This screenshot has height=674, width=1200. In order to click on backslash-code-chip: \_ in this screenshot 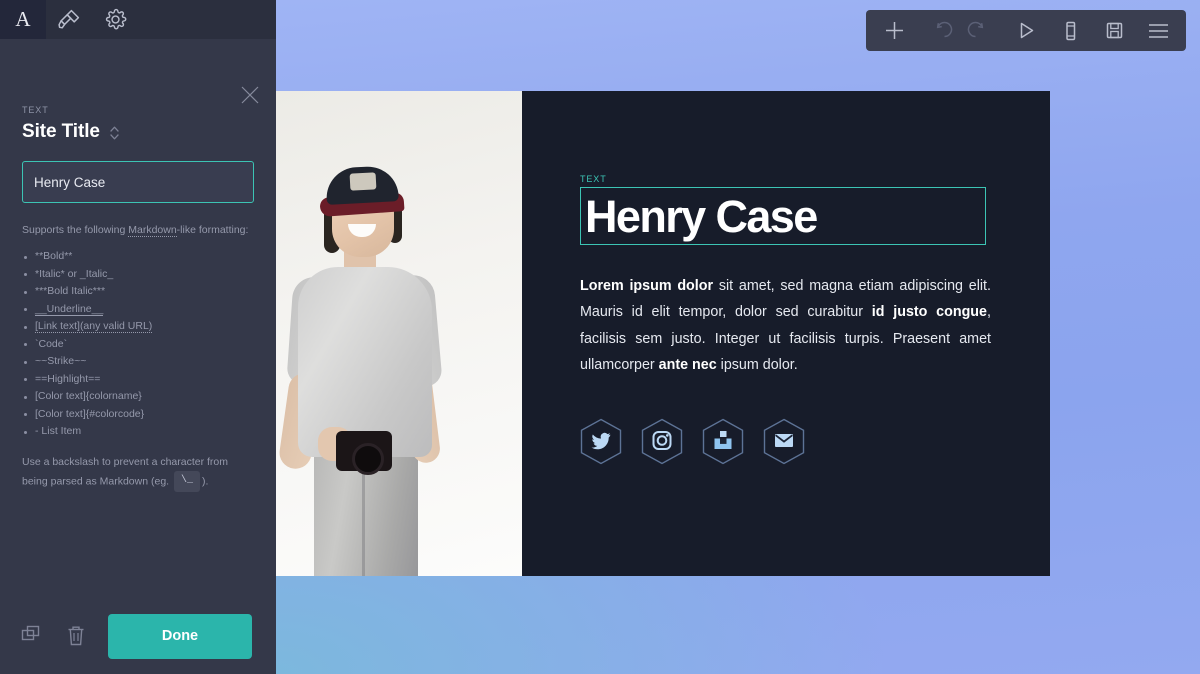, I will do `click(187, 481)`.